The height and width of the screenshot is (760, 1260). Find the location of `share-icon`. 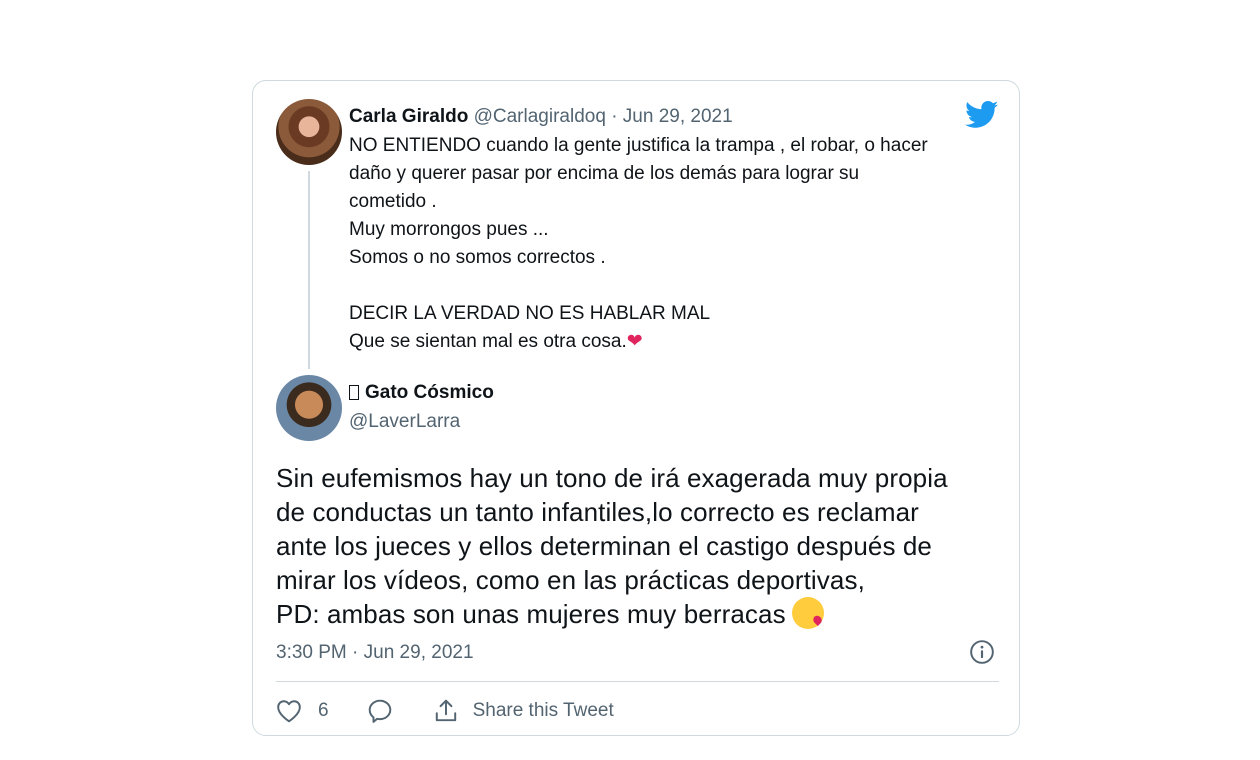

share-icon is located at coordinates (445, 710).